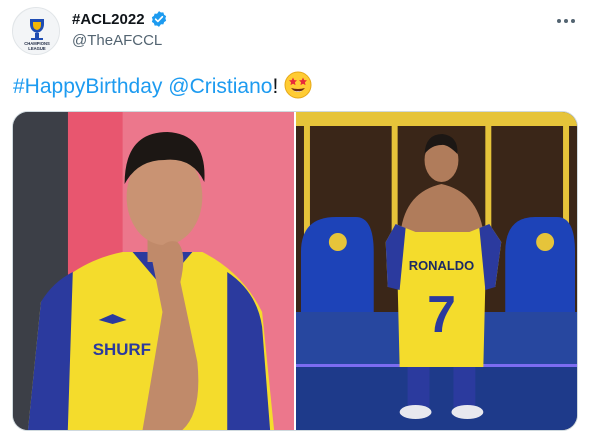 The height and width of the screenshot is (437, 594). Describe the element at coordinates (441, 314) in the screenshot. I see `shirt-number: 7` at that location.